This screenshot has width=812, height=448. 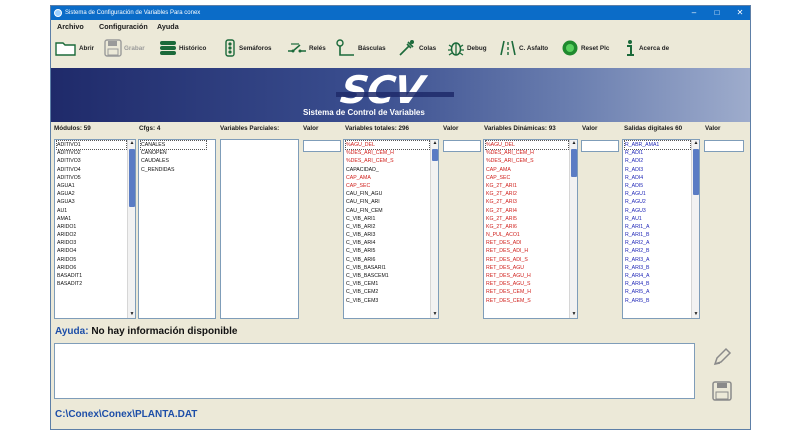 I want to click on list-item: R_ARI5_A, so click(x=657, y=292).